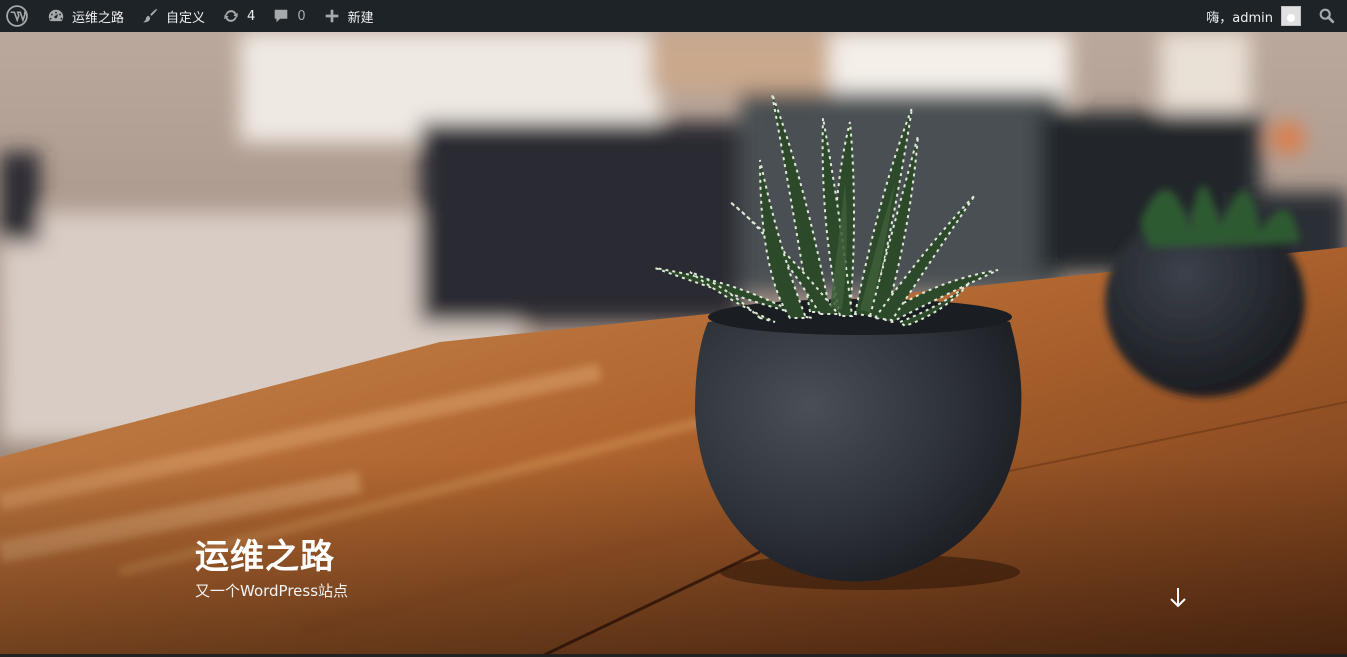  Describe the element at coordinates (281, 16) in the screenshot. I see `comment-icon` at that location.